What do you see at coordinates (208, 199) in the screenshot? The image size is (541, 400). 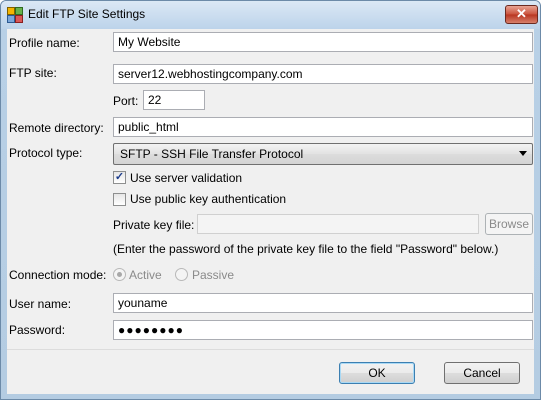 I see `use-public-key-label: Use public key authentication` at bounding box center [208, 199].